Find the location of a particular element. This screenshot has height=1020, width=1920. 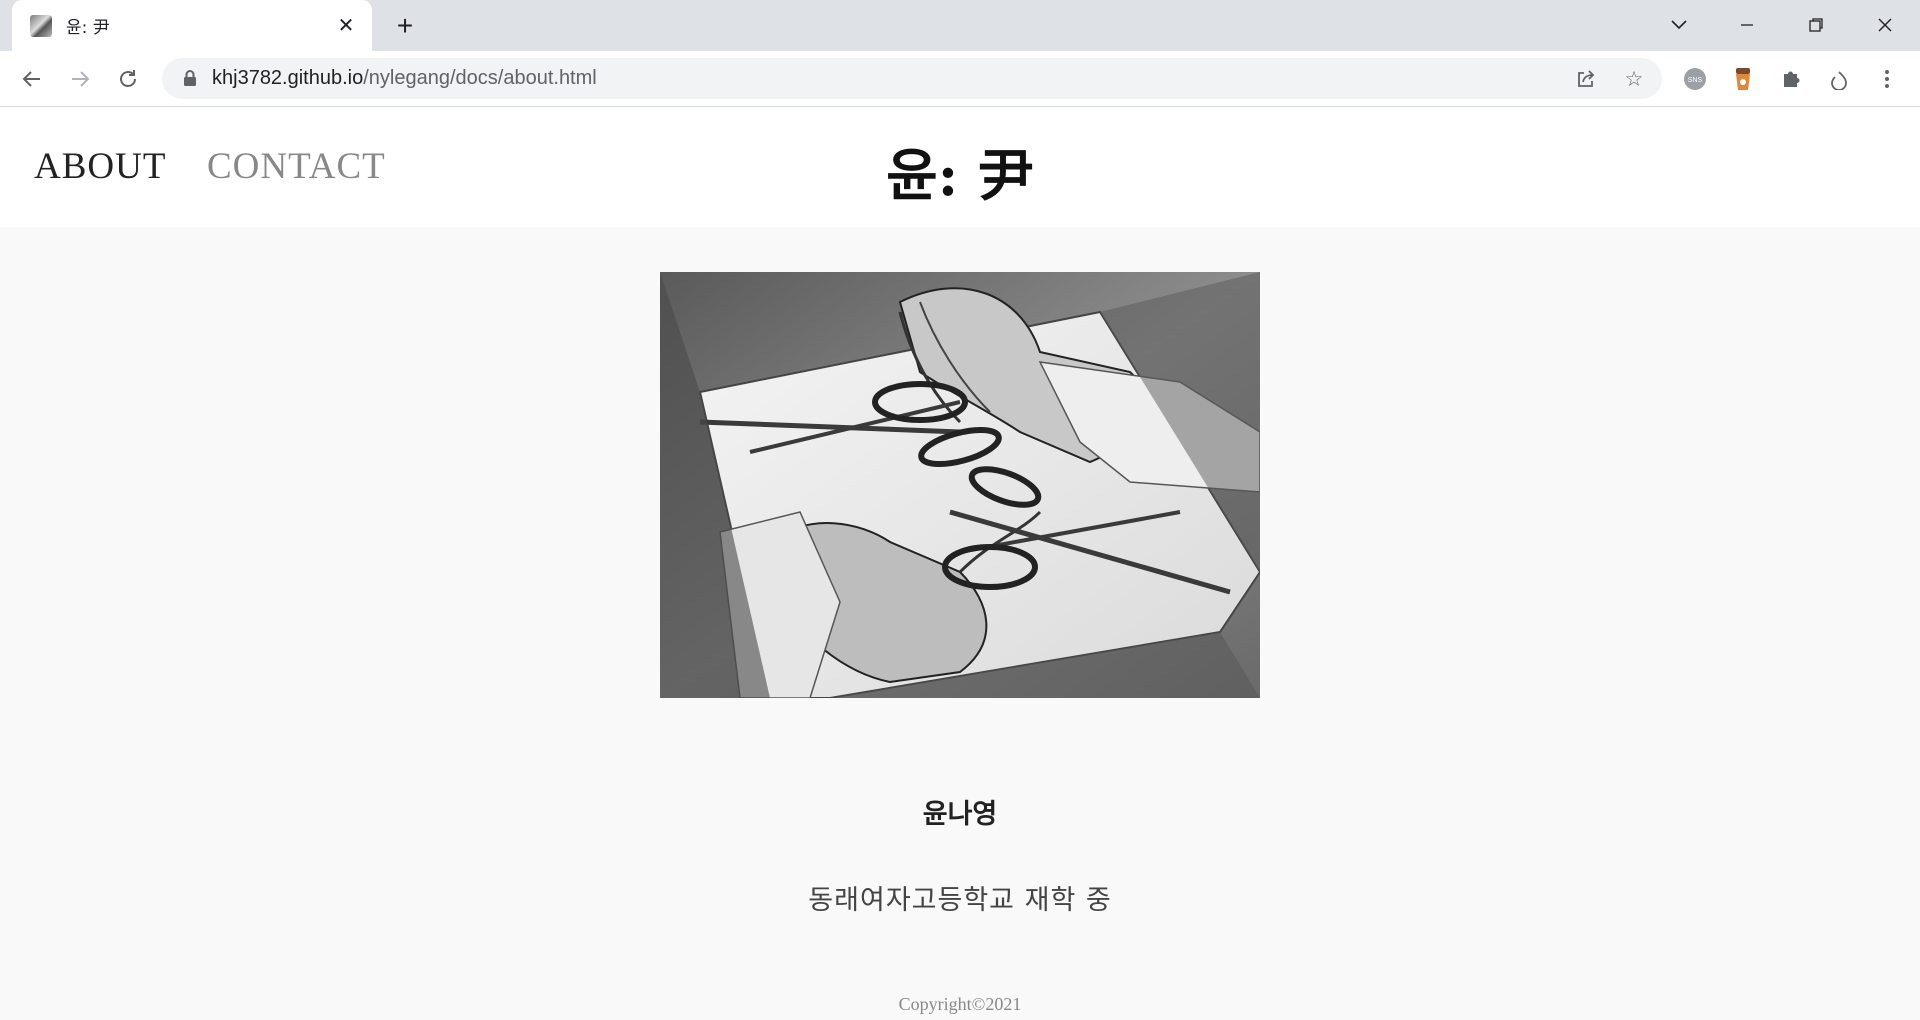

arrow-left-icon is located at coordinates (31, 79).